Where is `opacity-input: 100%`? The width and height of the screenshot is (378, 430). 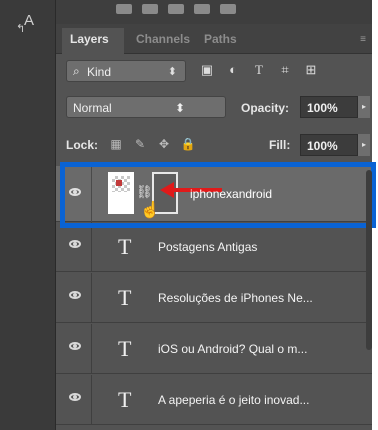
opacity-input: 100% is located at coordinates (329, 107).